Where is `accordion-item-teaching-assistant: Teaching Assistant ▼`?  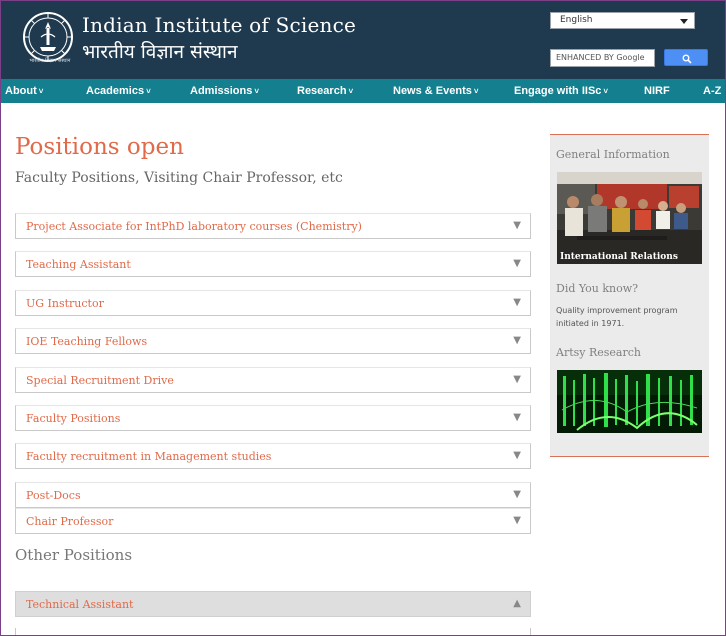
accordion-item-teaching-assistant: Teaching Assistant ▼ is located at coordinates (273, 264).